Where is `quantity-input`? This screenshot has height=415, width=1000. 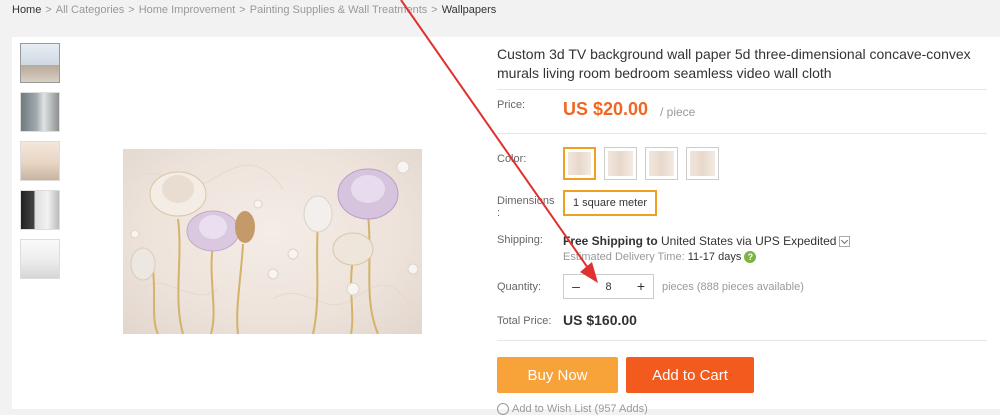
quantity-input is located at coordinates (608, 286).